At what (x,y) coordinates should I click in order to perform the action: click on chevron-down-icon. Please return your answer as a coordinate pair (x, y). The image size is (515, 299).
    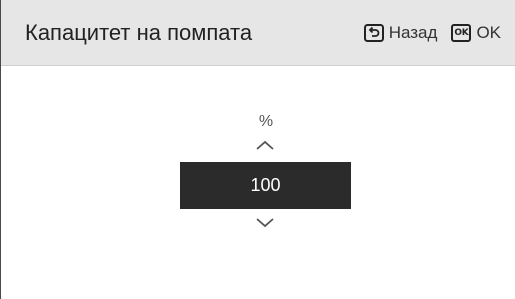
    Looking at the image, I should click on (265, 223).